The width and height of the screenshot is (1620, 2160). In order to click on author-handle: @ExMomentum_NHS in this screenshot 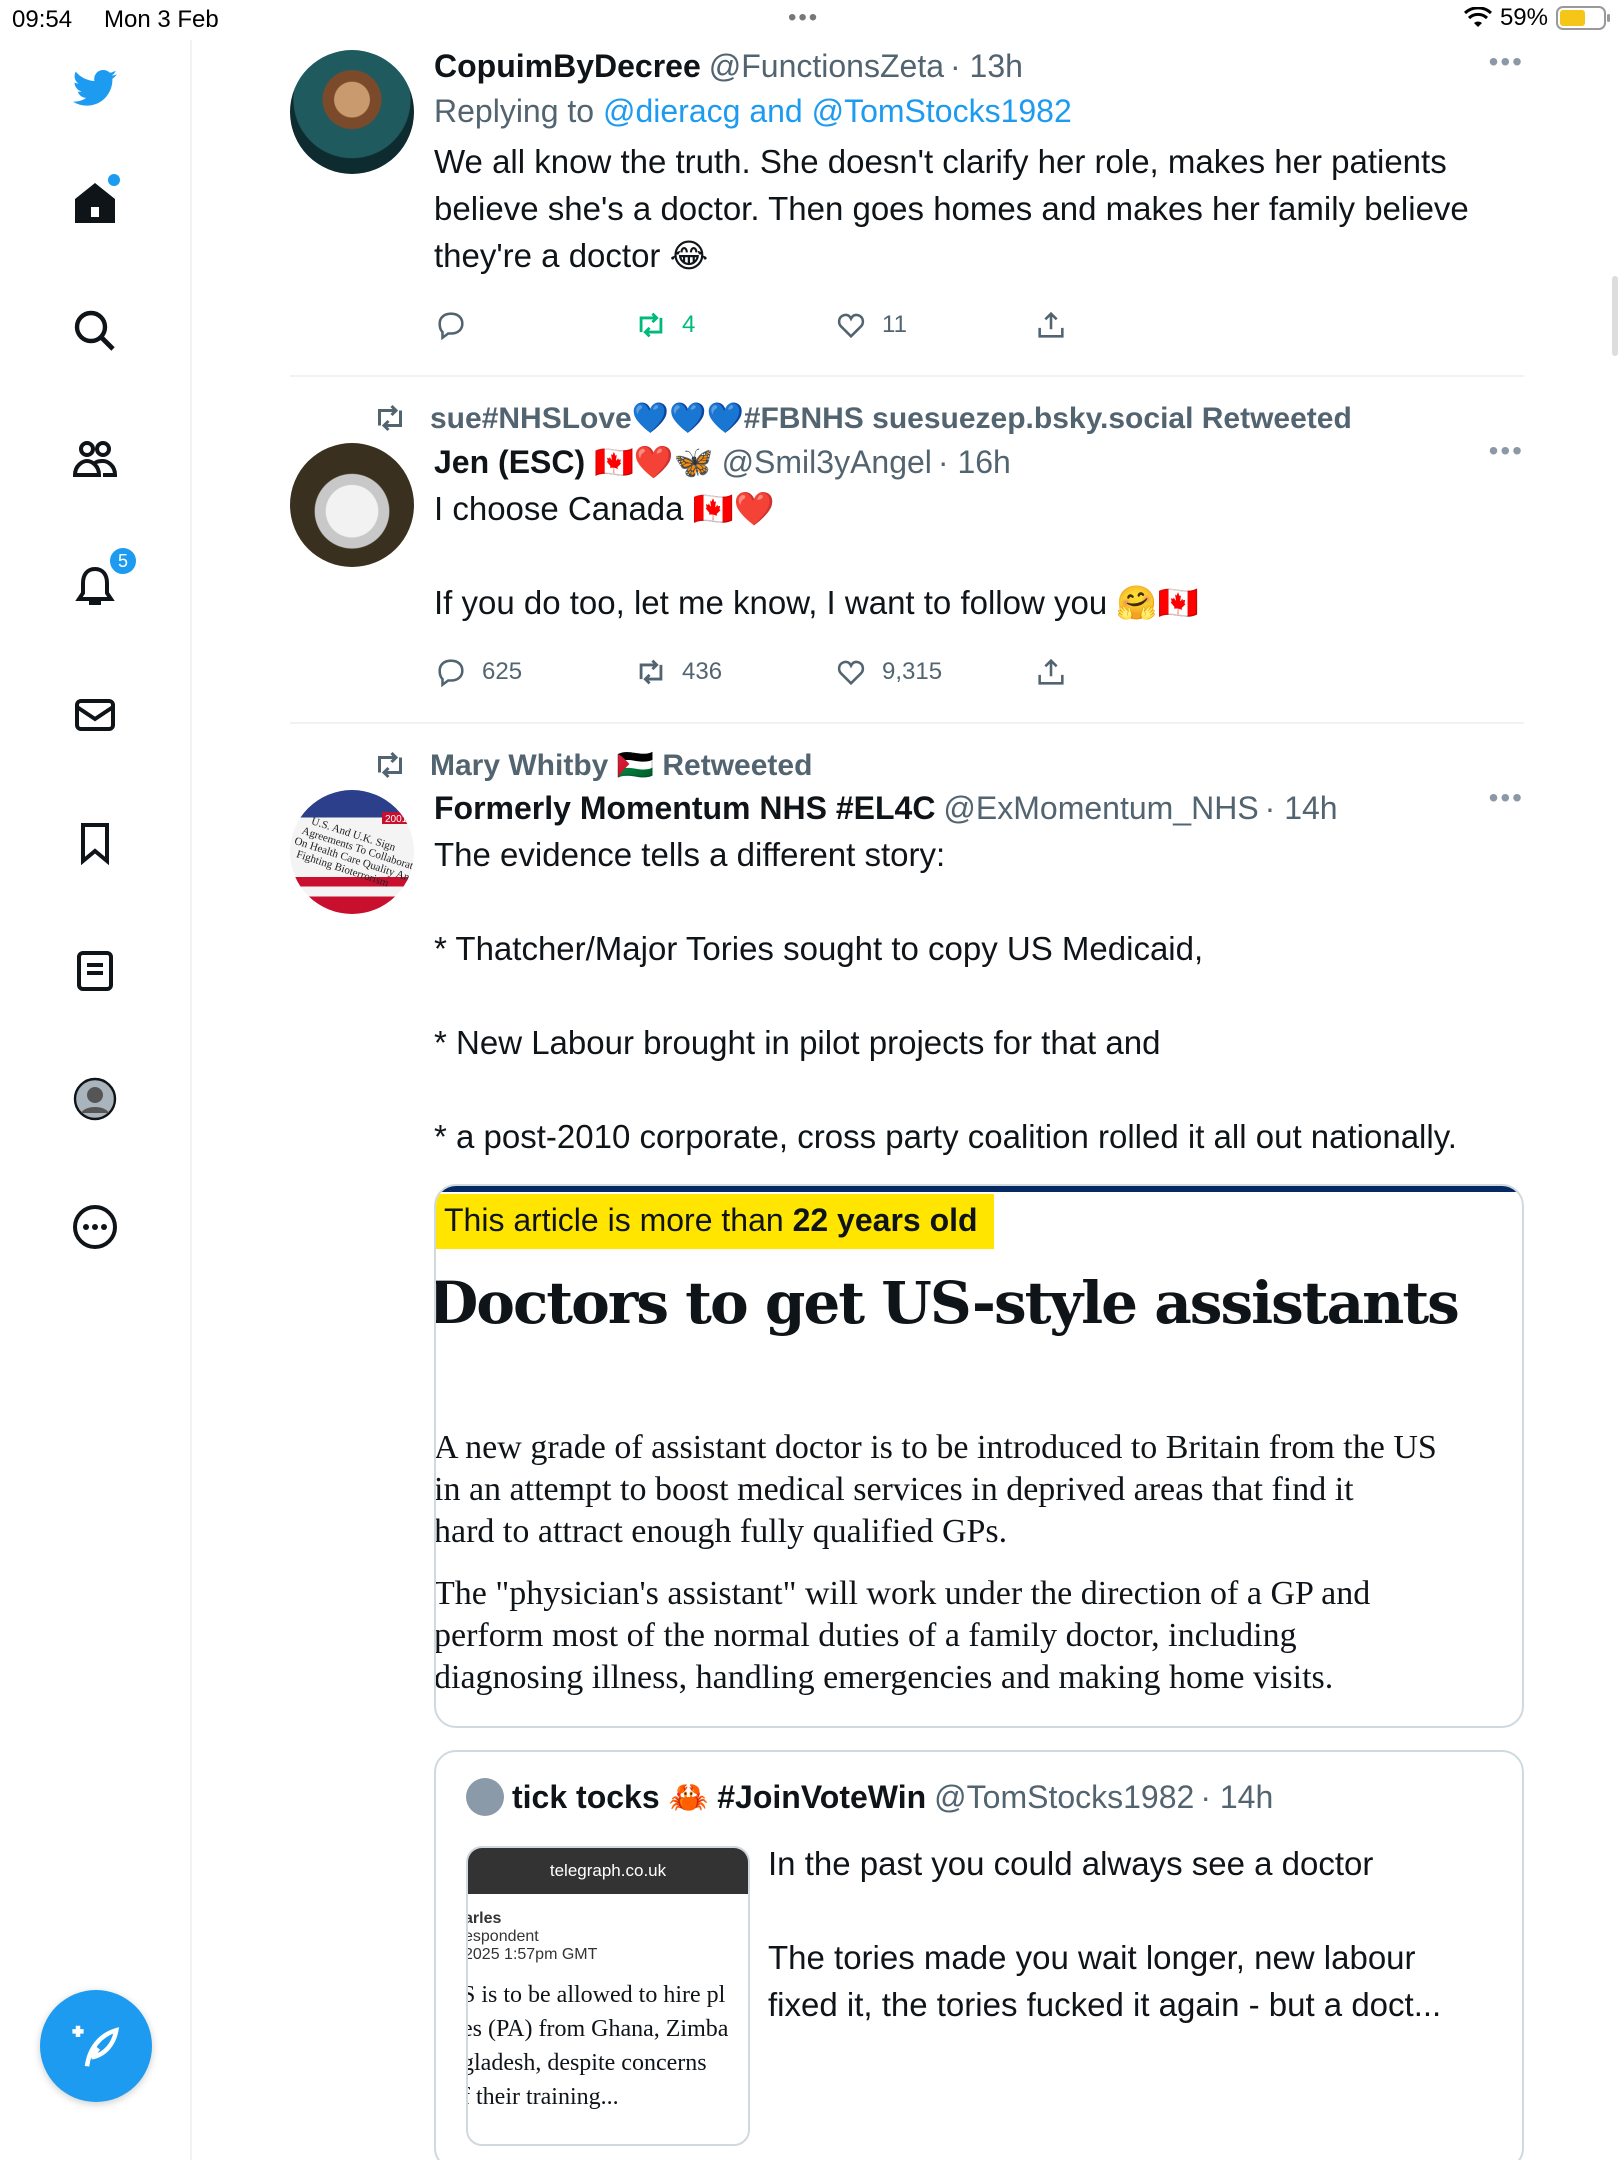, I will do `click(1100, 808)`.